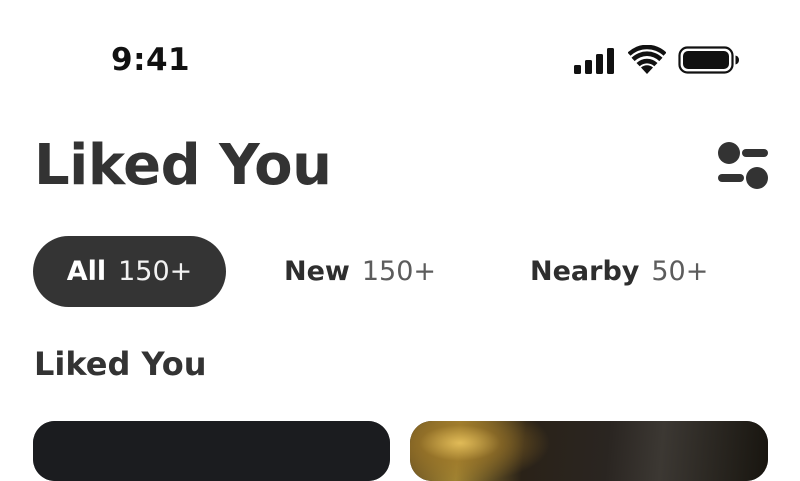 This screenshot has height=481, width=800. I want to click on tab-nearby-label: Nearby, so click(585, 271).